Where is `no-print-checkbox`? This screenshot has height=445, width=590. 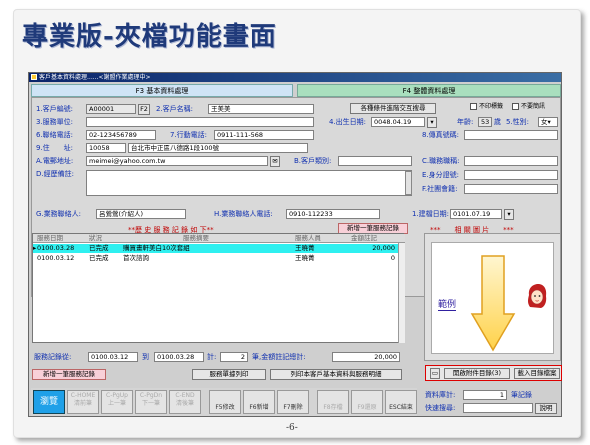 no-print-checkbox is located at coordinates (473, 106).